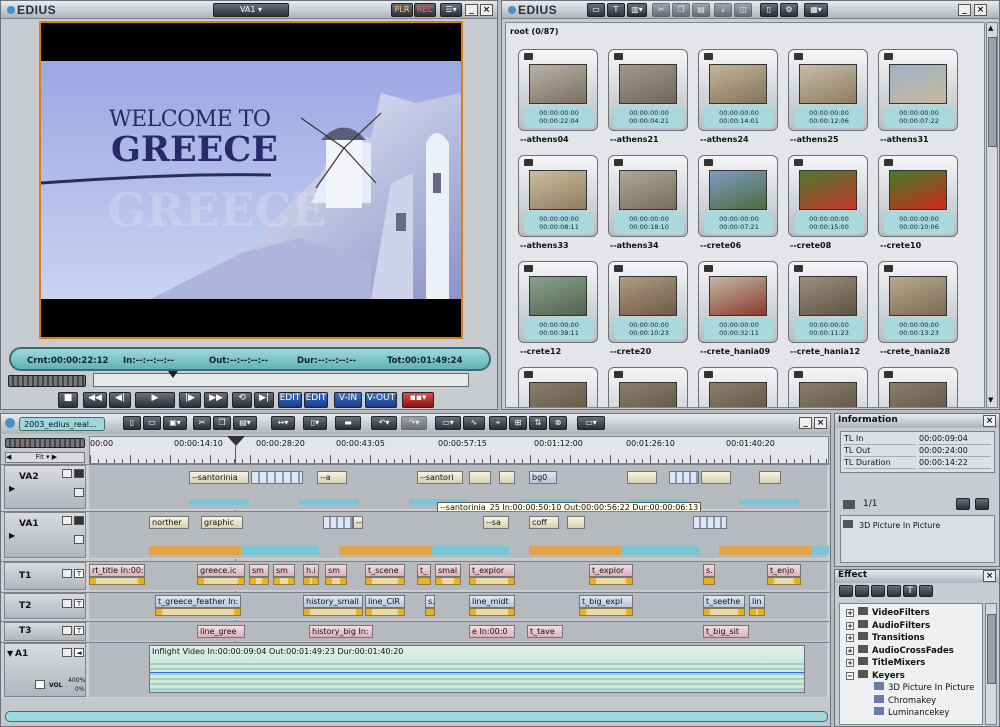  What do you see at coordinates (963, 504) in the screenshot?
I see `effect-settings-button` at bounding box center [963, 504].